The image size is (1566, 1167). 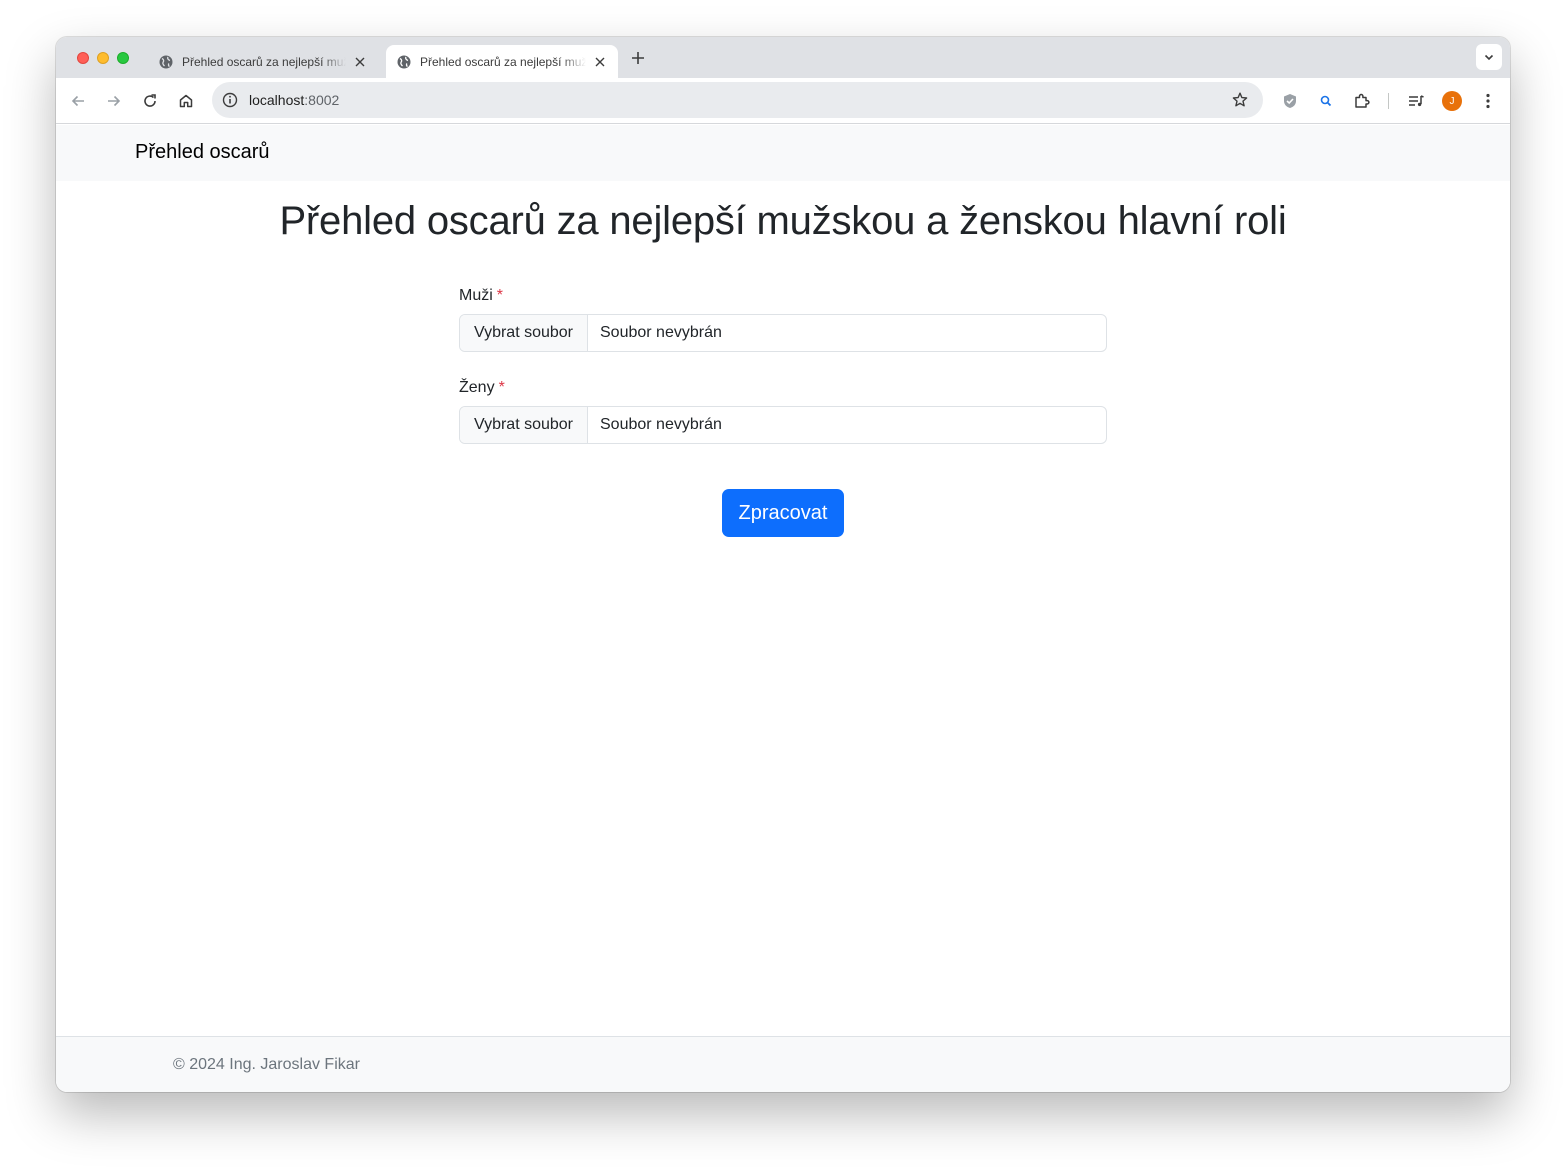 I want to click on file-status-women: Soubor nevybrán, so click(x=661, y=424).